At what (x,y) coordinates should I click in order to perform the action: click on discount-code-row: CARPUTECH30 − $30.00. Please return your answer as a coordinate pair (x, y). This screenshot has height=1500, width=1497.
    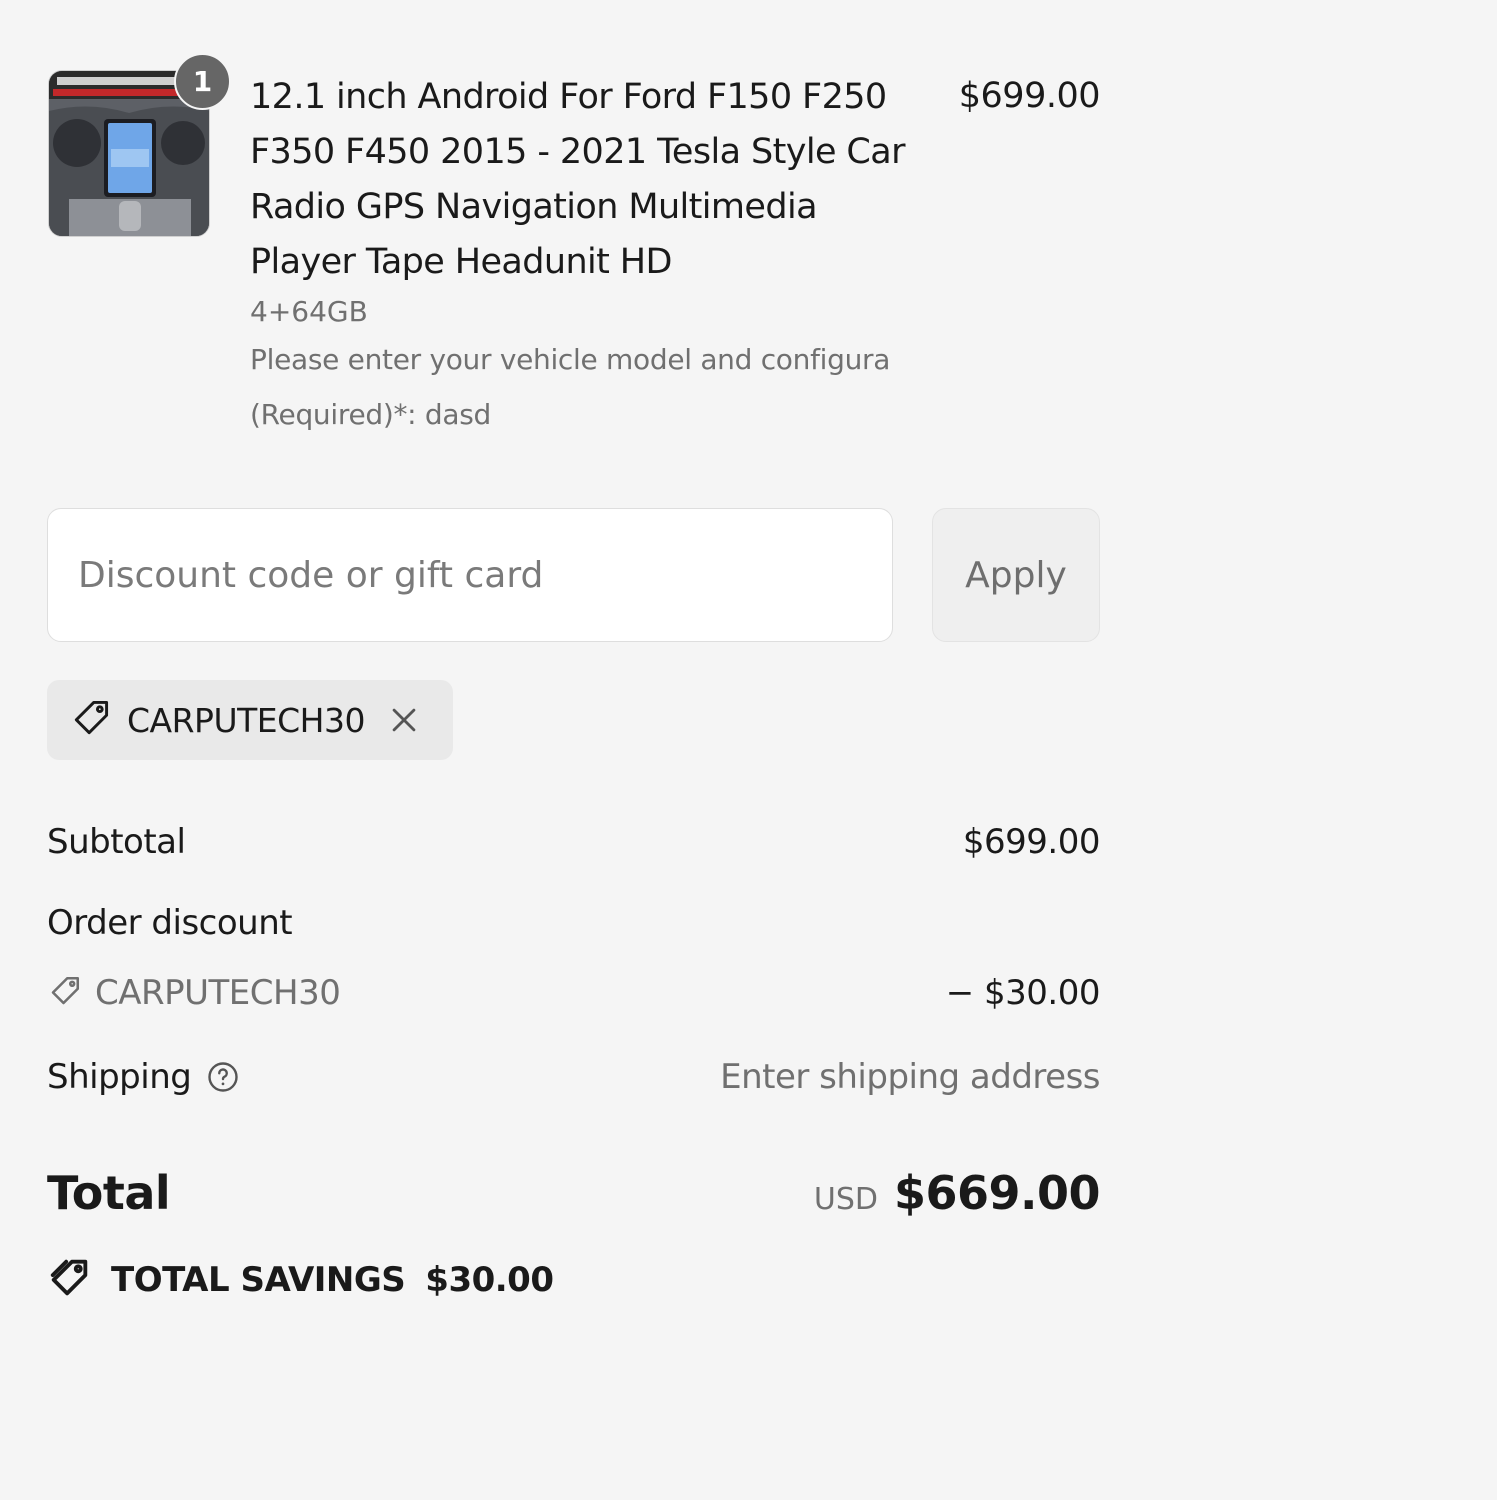
    Looking at the image, I should click on (574, 993).